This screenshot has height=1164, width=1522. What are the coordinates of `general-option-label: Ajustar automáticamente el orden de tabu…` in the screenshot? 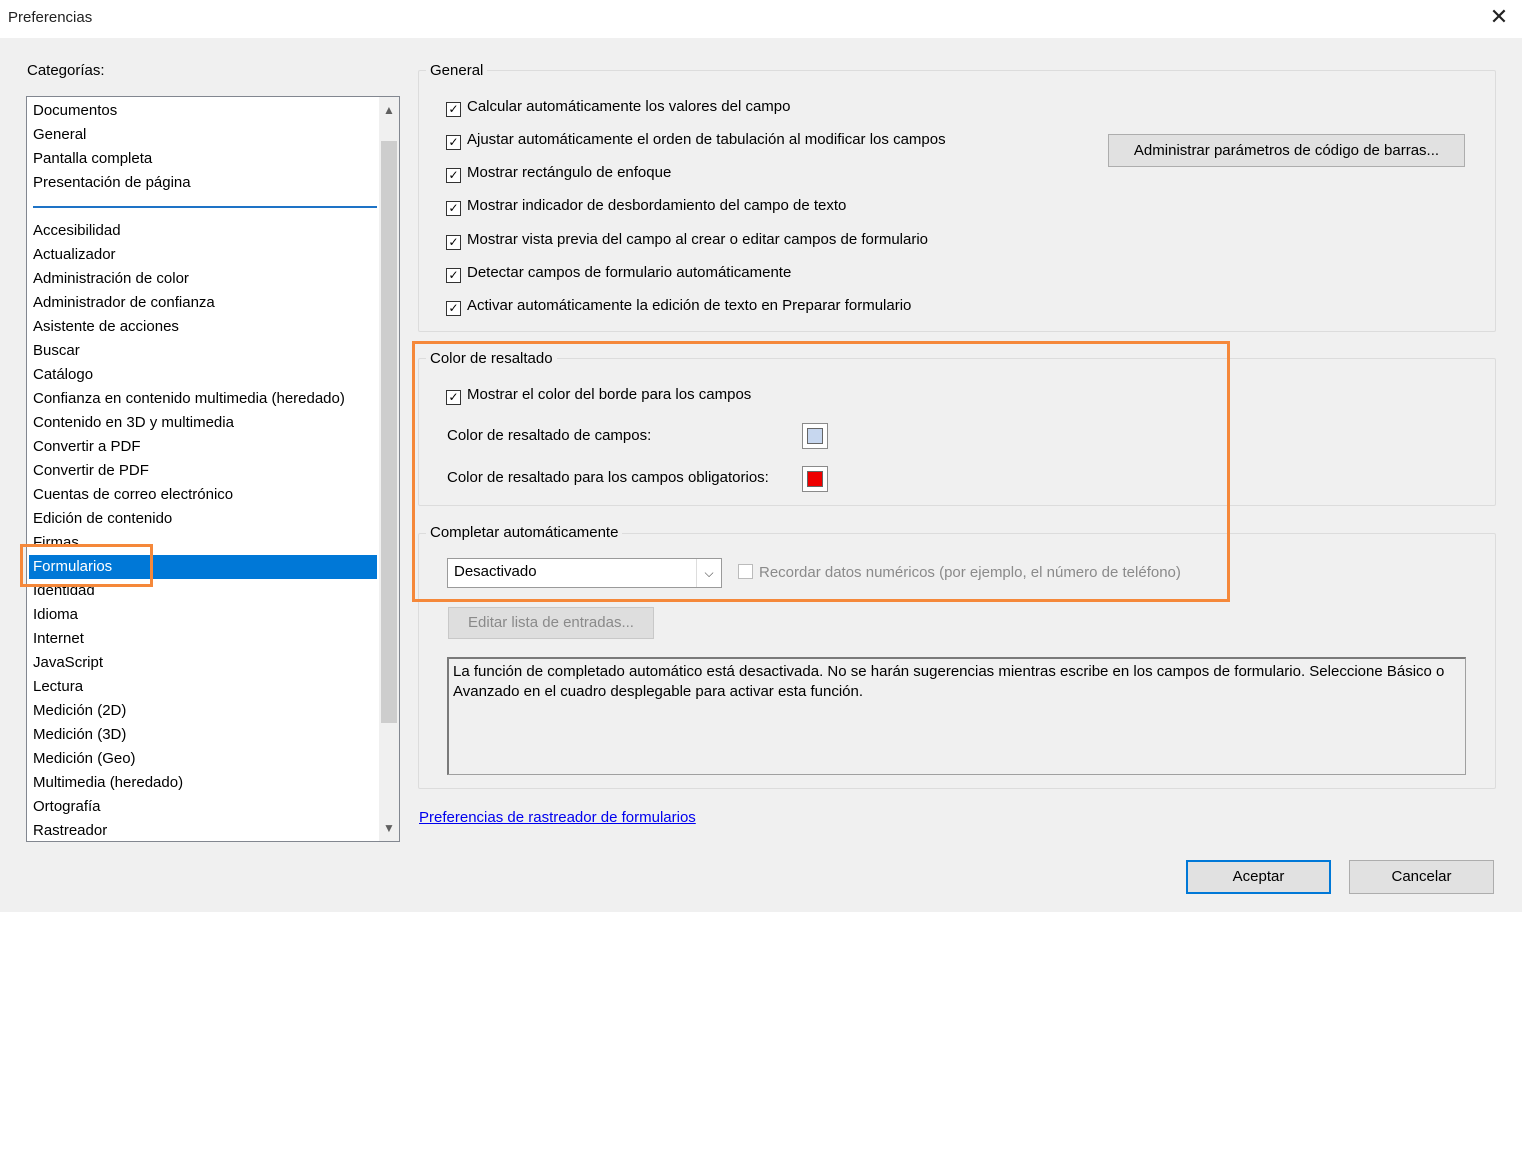 It's located at (706, 139).